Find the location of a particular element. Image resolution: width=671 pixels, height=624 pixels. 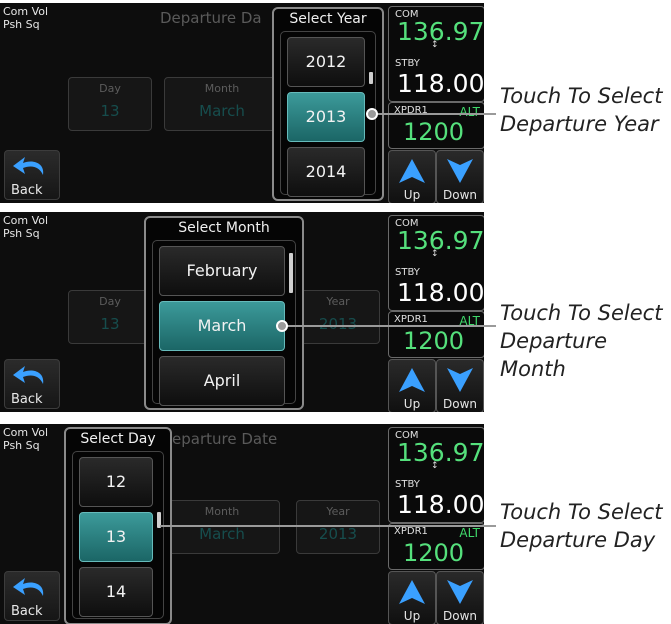

select-month-popup: Select Month February March April is located at coordinates (224, 313).